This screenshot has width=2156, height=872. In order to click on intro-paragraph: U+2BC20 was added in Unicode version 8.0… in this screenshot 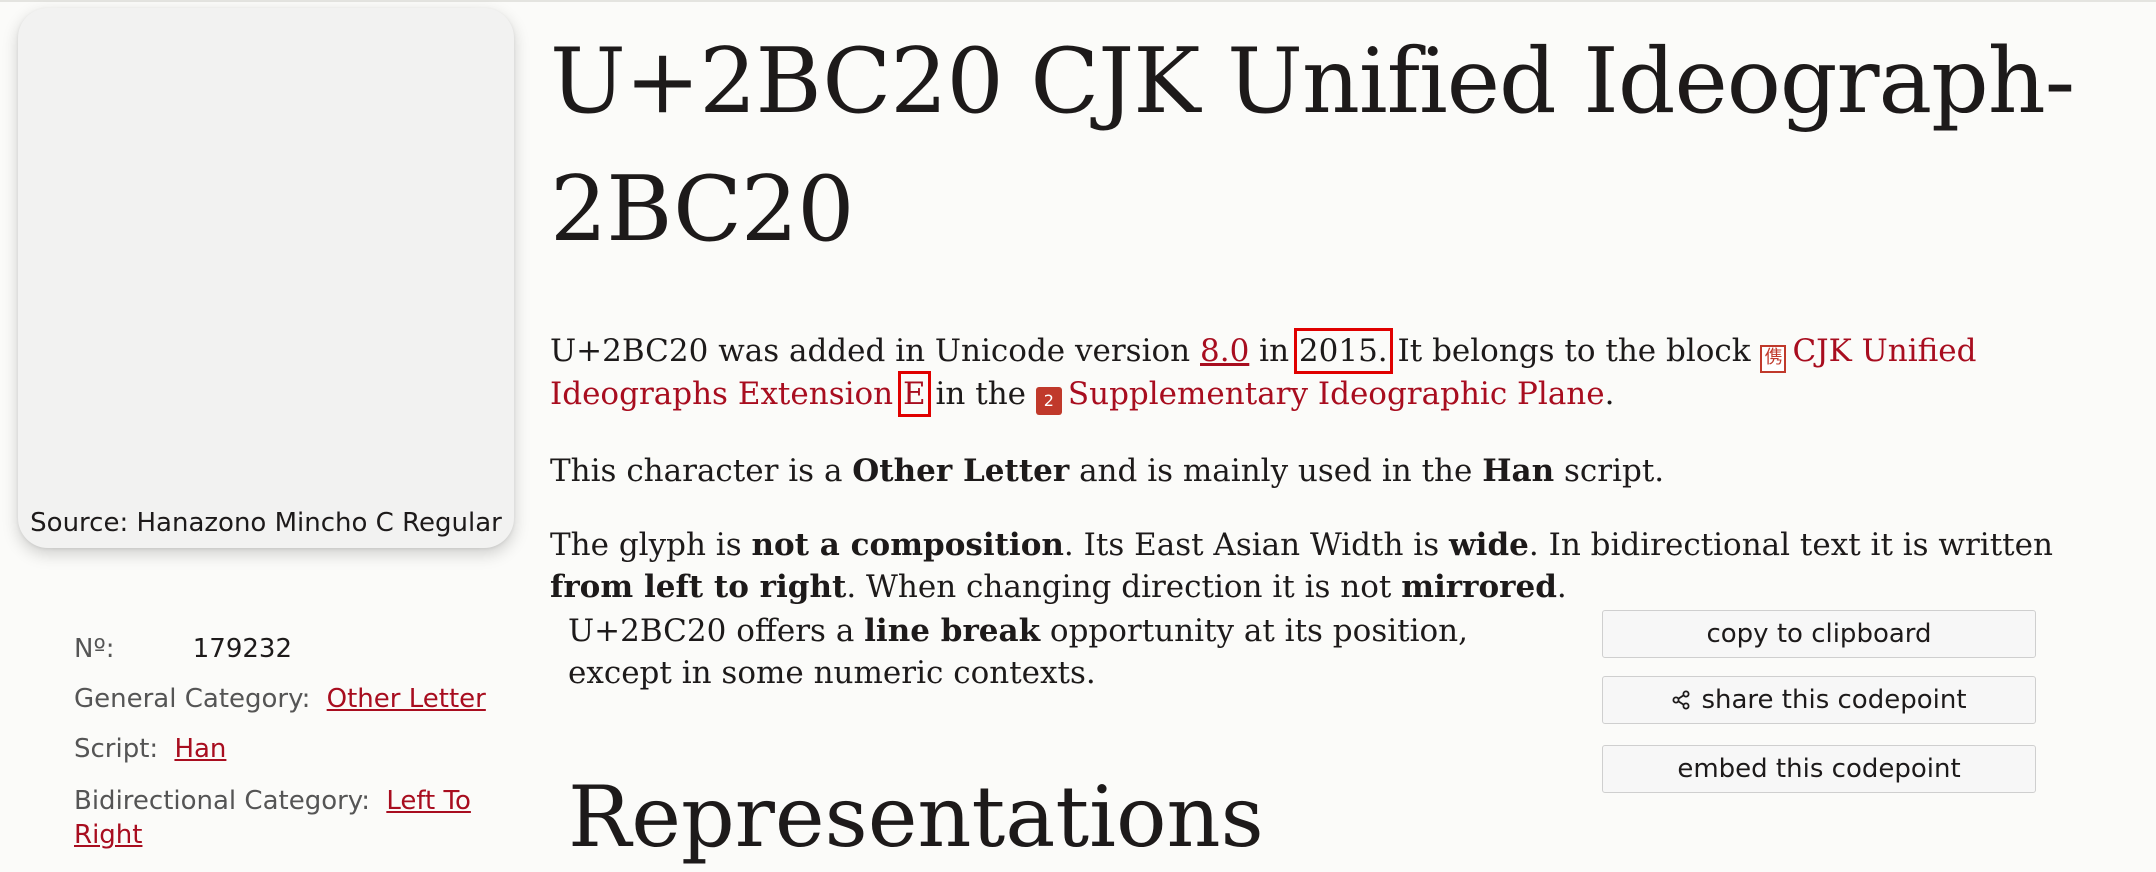, I will do `click(1330, 372)`.